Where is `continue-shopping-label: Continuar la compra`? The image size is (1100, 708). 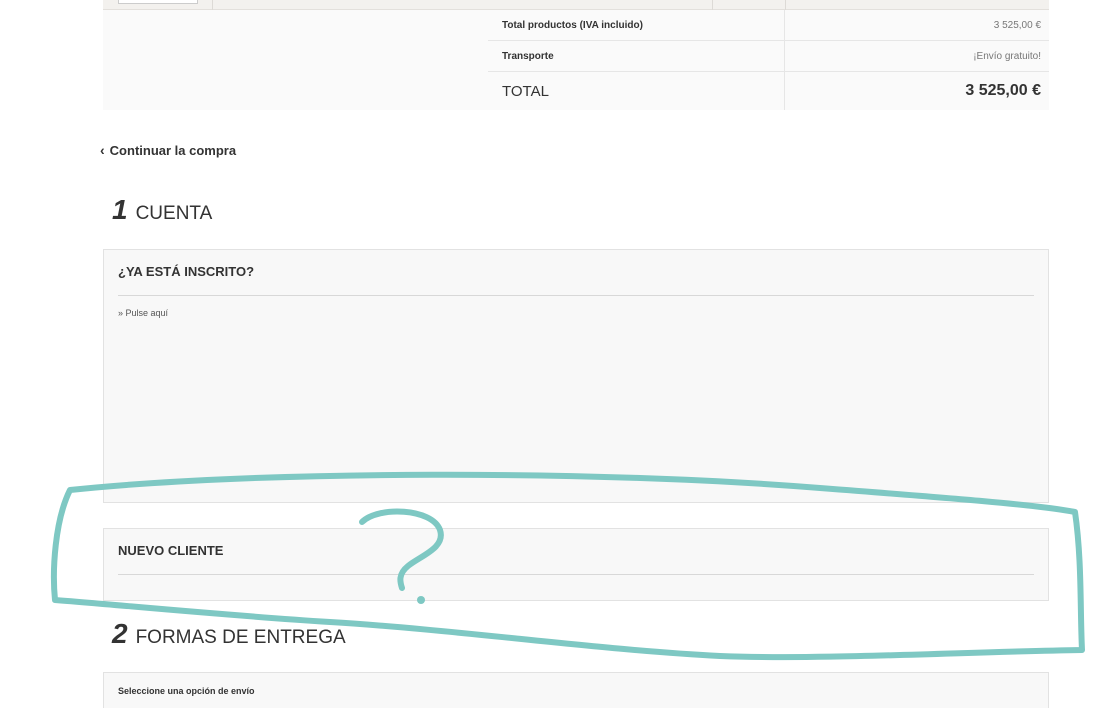 continue-shopping-label: Continuar la compra is located at coordinates (173, 150).